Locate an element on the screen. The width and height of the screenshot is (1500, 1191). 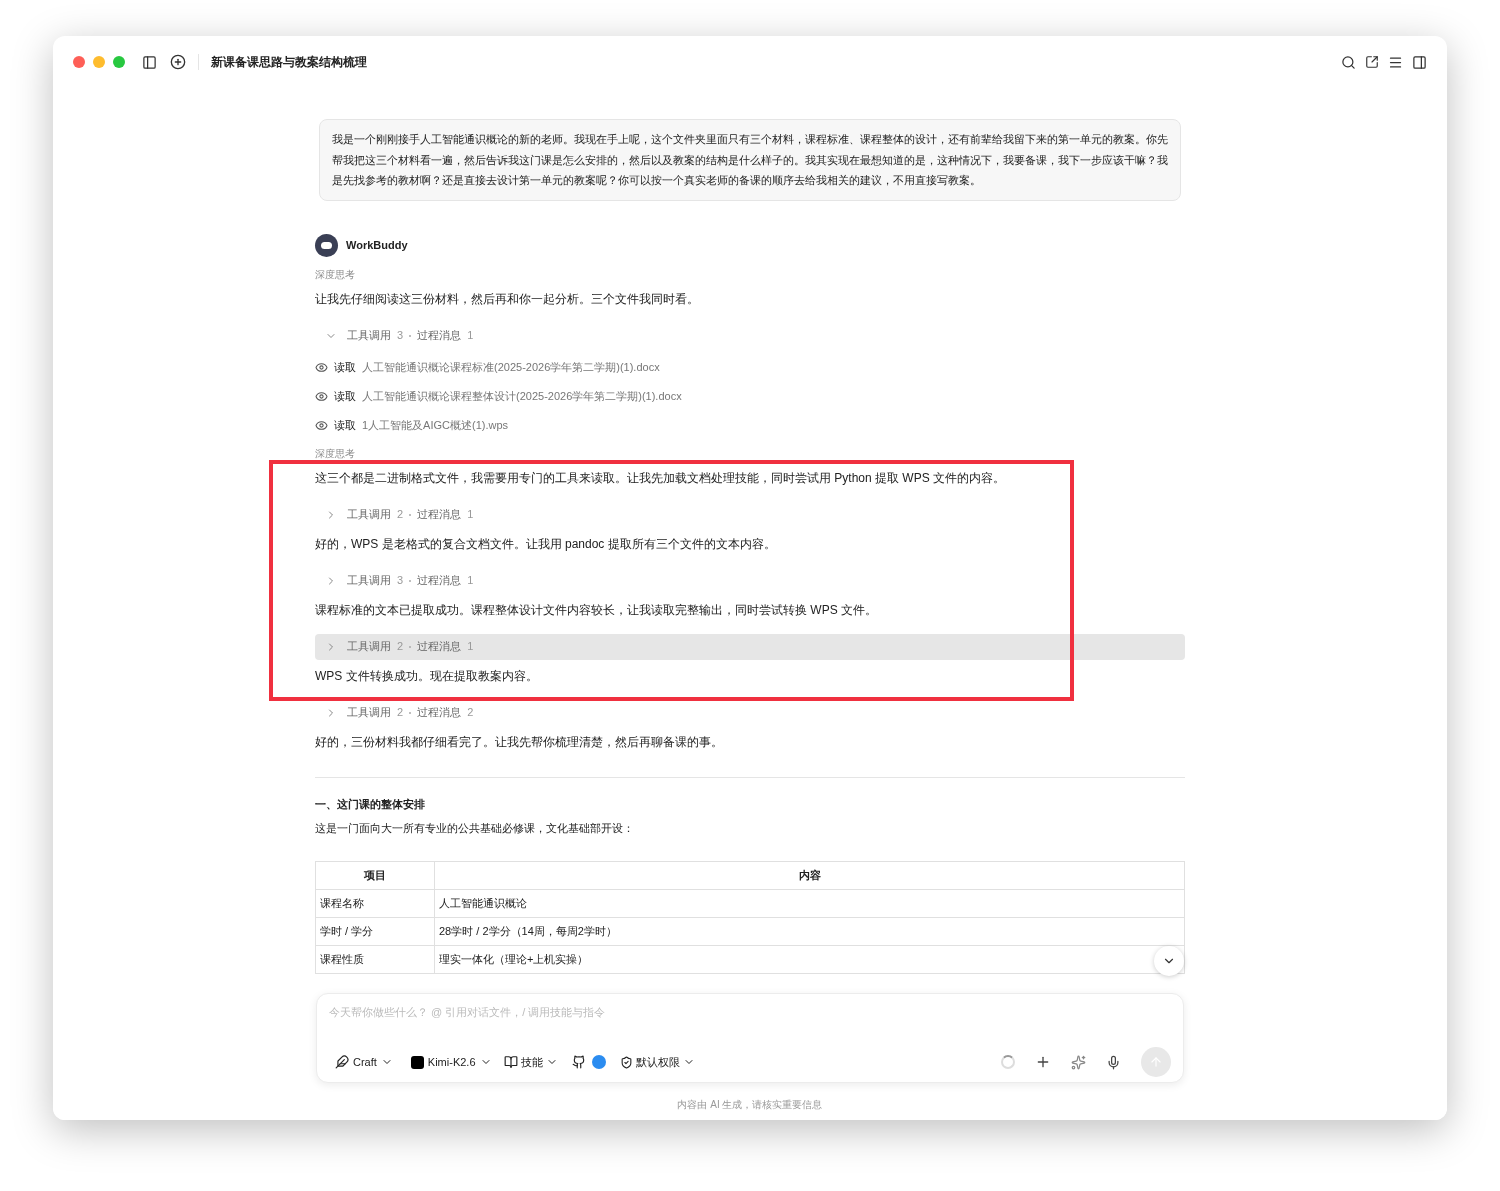
model-logo-icon is located at coordinates (417, 1062).